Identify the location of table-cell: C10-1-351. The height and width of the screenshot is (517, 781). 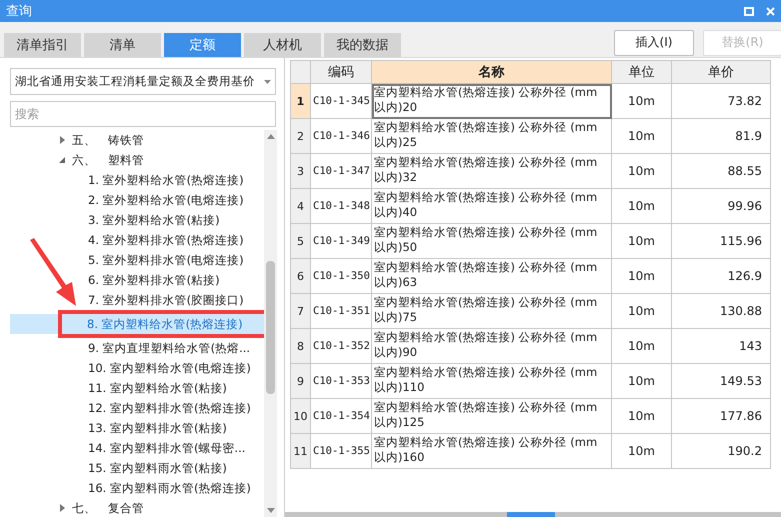
(341, 311).